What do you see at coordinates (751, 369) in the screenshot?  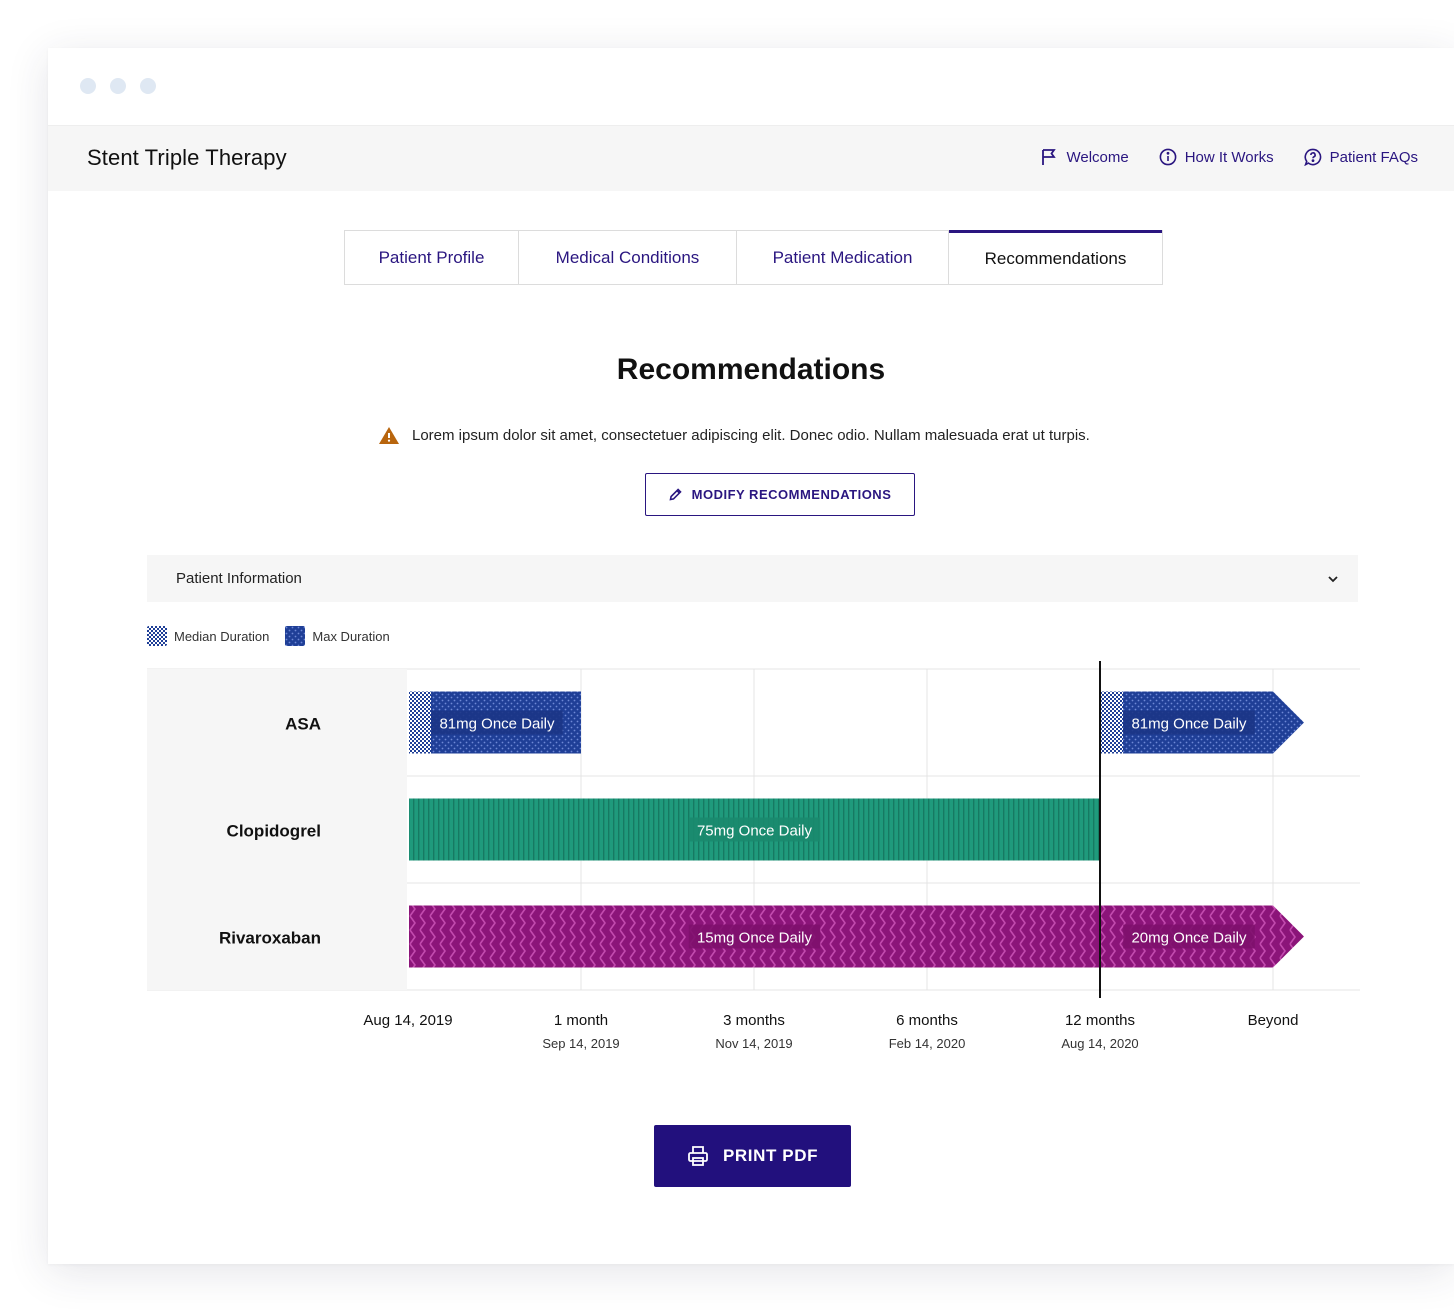 I see `page-title: Recommendations` at bounding box center [751, 369].